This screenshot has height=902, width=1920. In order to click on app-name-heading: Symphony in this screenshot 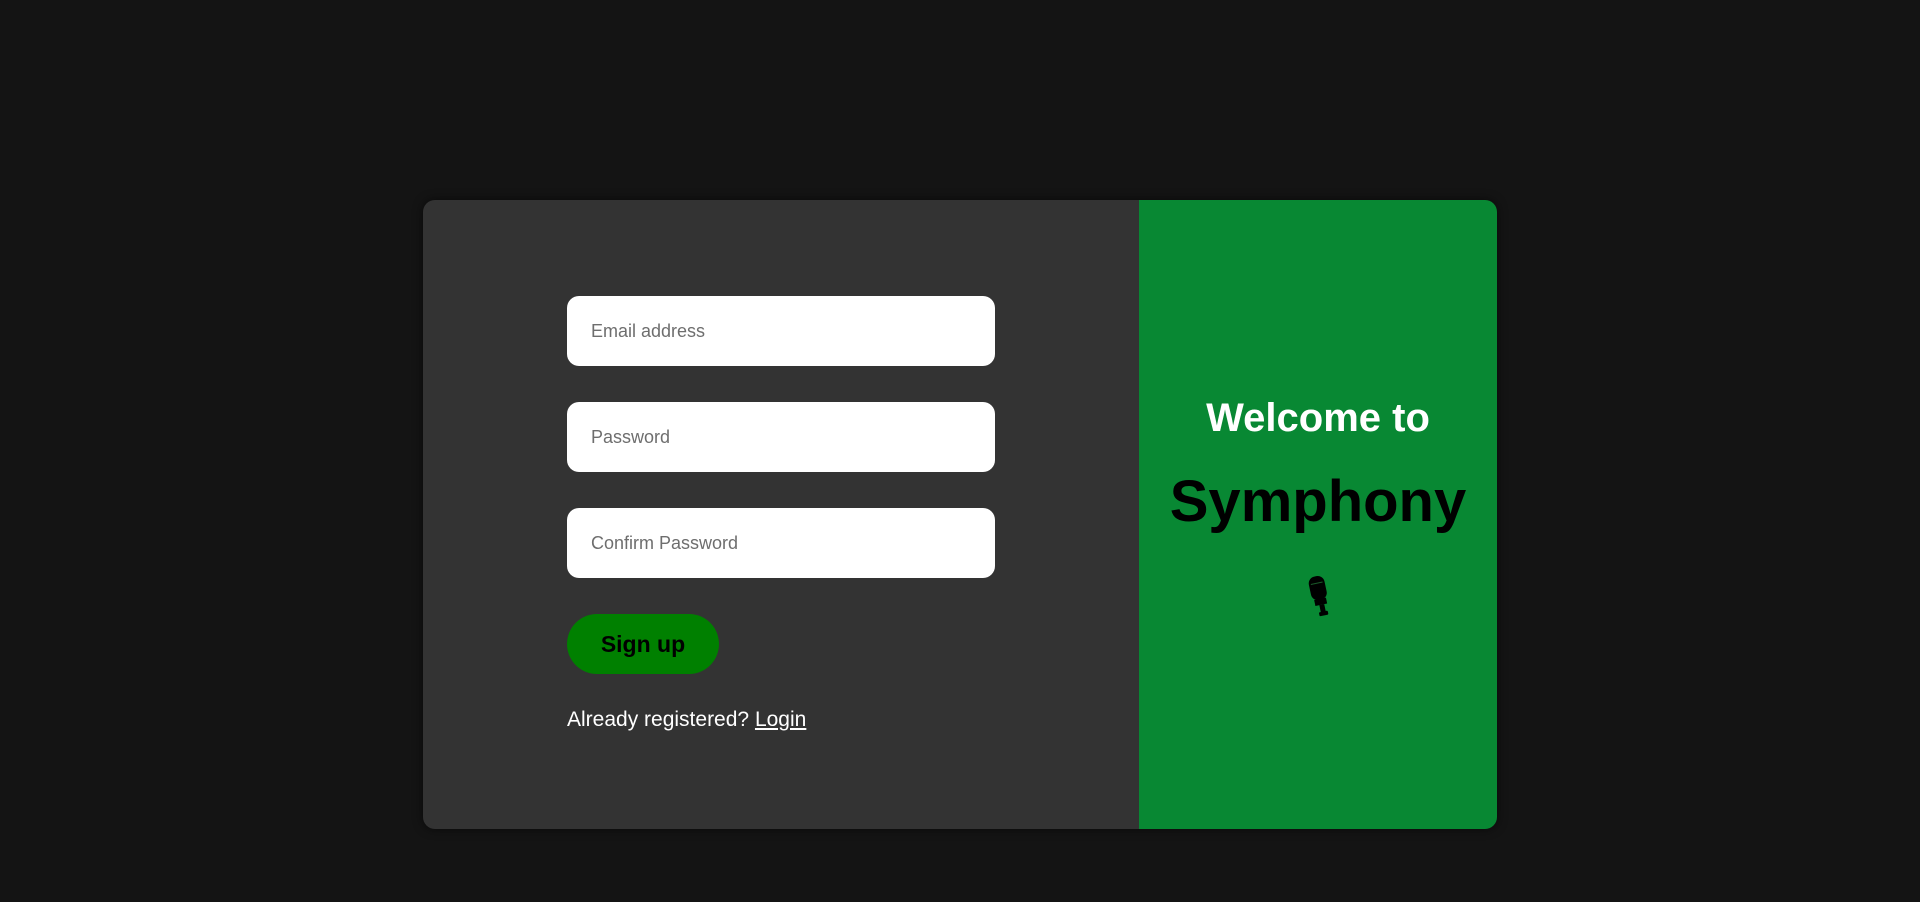, I will do `click(1318, 501)`.